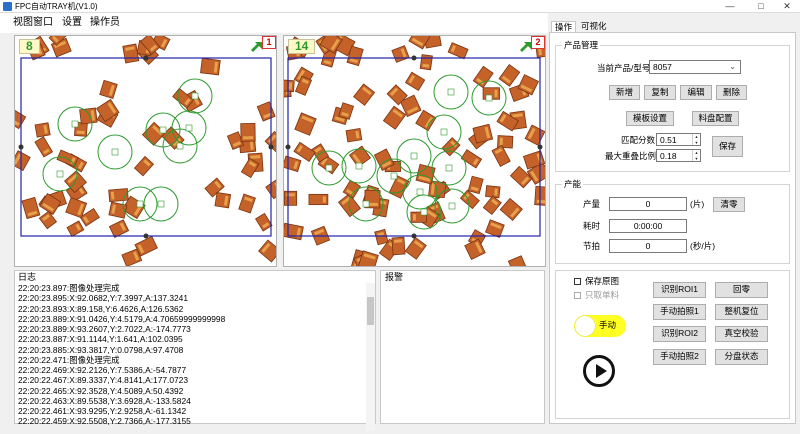 Image resolution: width=800 pixels, height=434 pixels. I want to click on elapsed-label: 耗时, so click(592, 226).